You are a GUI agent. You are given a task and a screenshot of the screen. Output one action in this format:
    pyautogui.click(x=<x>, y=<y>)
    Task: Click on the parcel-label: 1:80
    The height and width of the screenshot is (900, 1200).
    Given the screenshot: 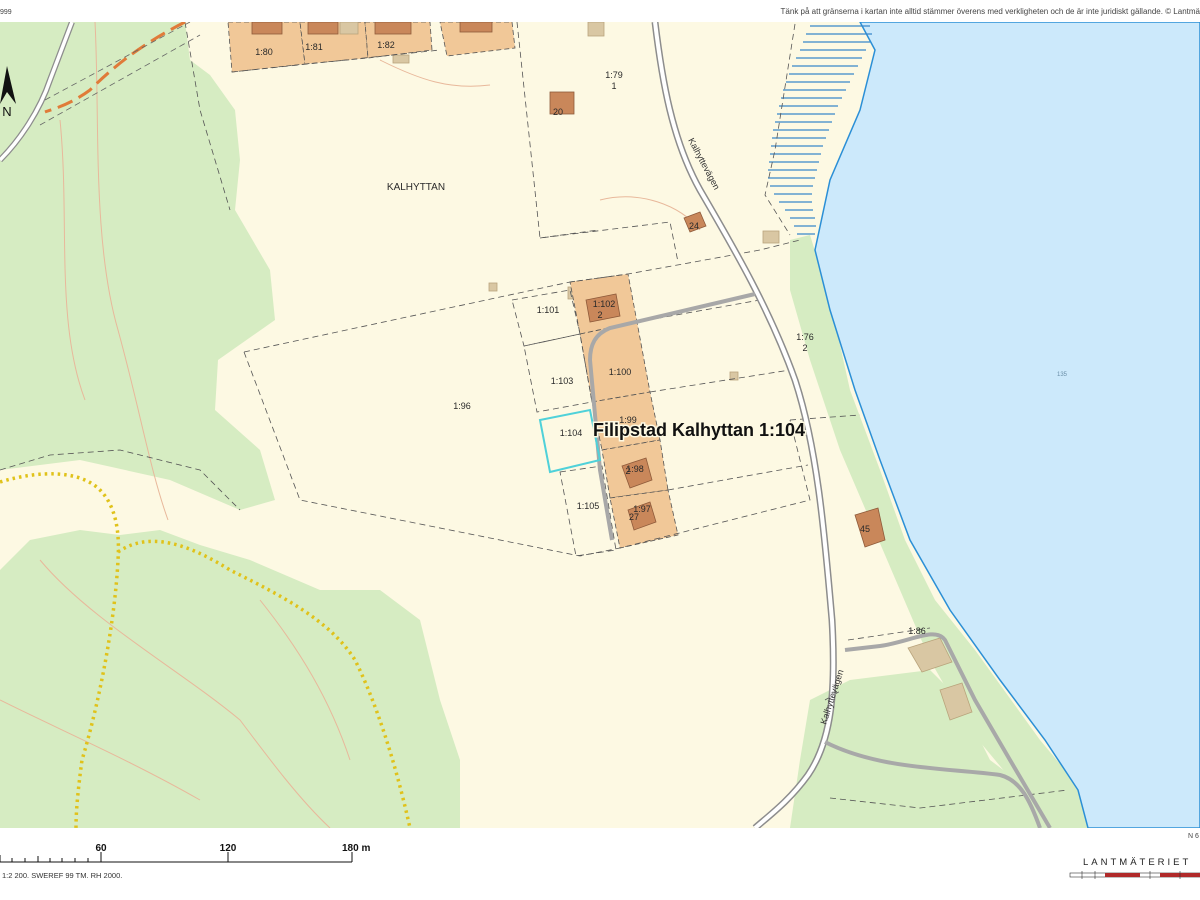 What is the action you would take?
    pyautogui.click(x=264, y=52)
    